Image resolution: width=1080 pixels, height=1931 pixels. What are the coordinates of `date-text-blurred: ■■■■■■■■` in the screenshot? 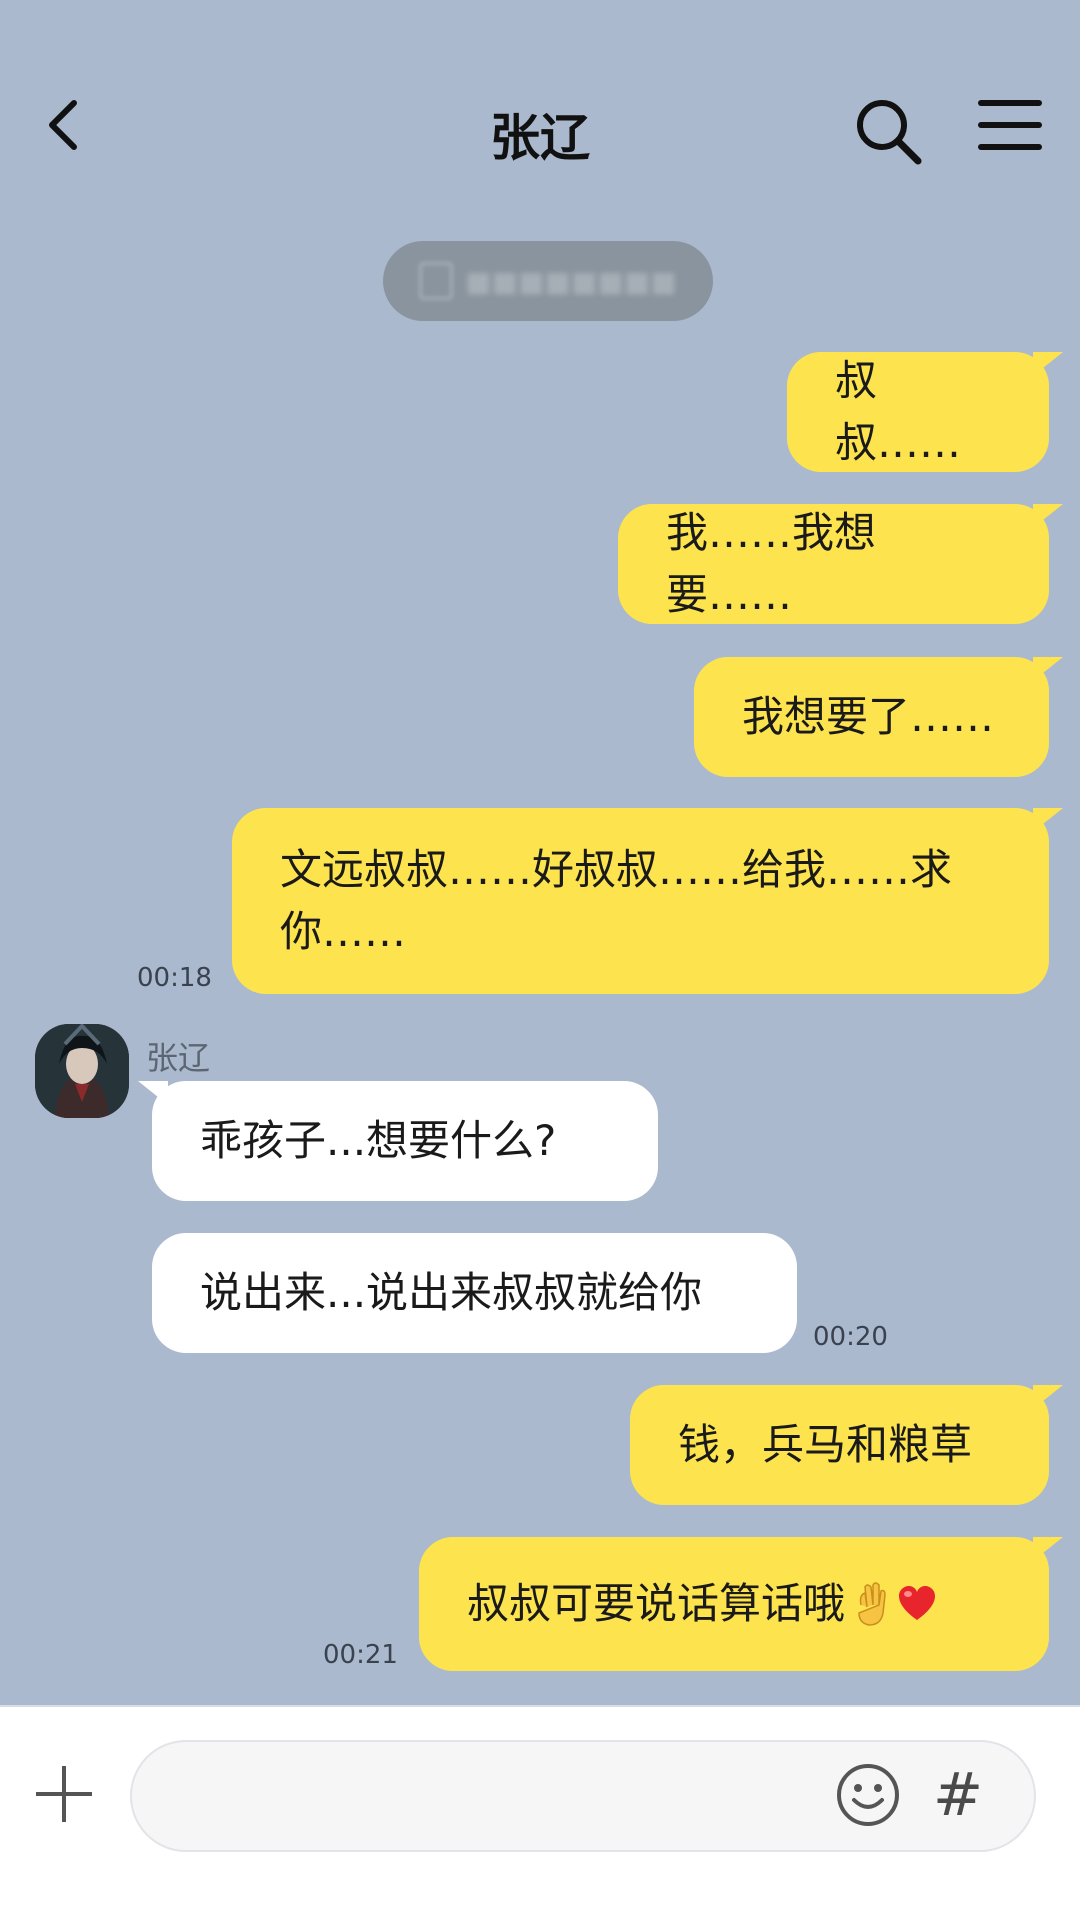 It's located at (571, 281).